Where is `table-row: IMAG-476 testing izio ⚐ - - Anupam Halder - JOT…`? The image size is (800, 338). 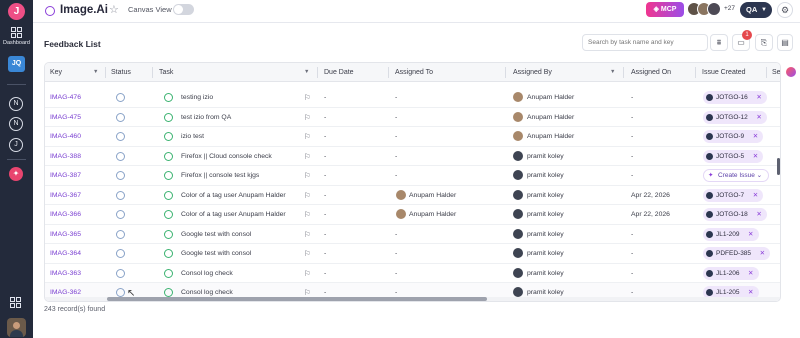
table-row: IMAG-476 testing izio ⚐ - - Anupam Halder - JOT… is located at coordinates (412, 98).